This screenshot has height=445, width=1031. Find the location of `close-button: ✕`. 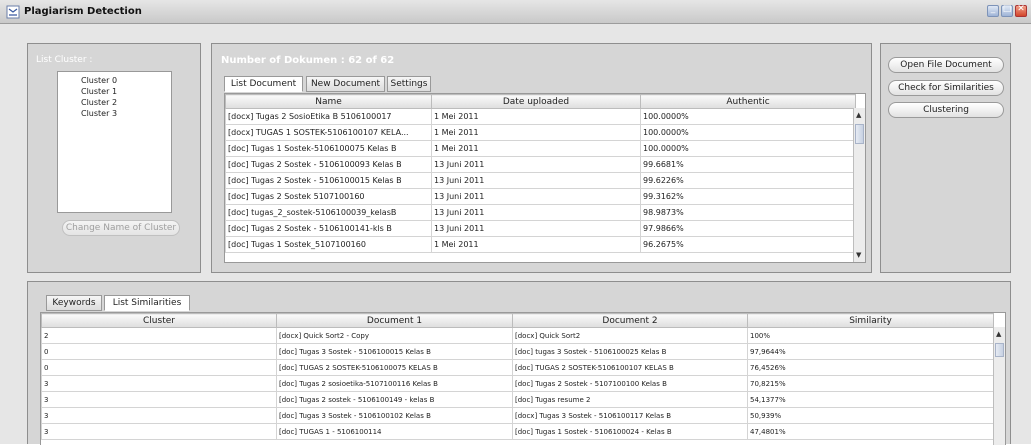

close-button: ✕ is located at coordinates (1021, 10).